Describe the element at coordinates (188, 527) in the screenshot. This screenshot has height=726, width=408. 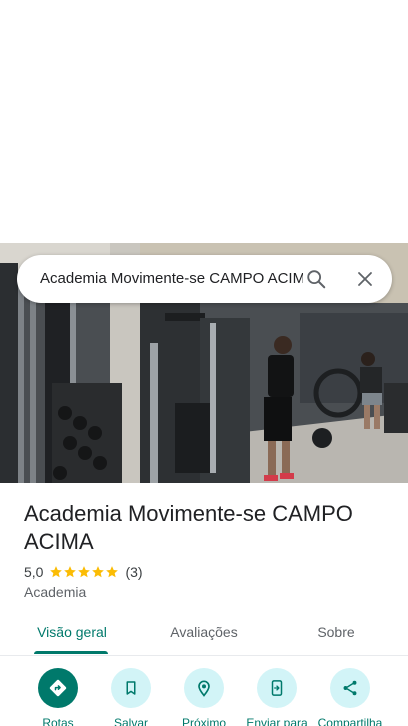
I see `place-title: Academia Movimente-se CAMPO ACIMA` at that location.